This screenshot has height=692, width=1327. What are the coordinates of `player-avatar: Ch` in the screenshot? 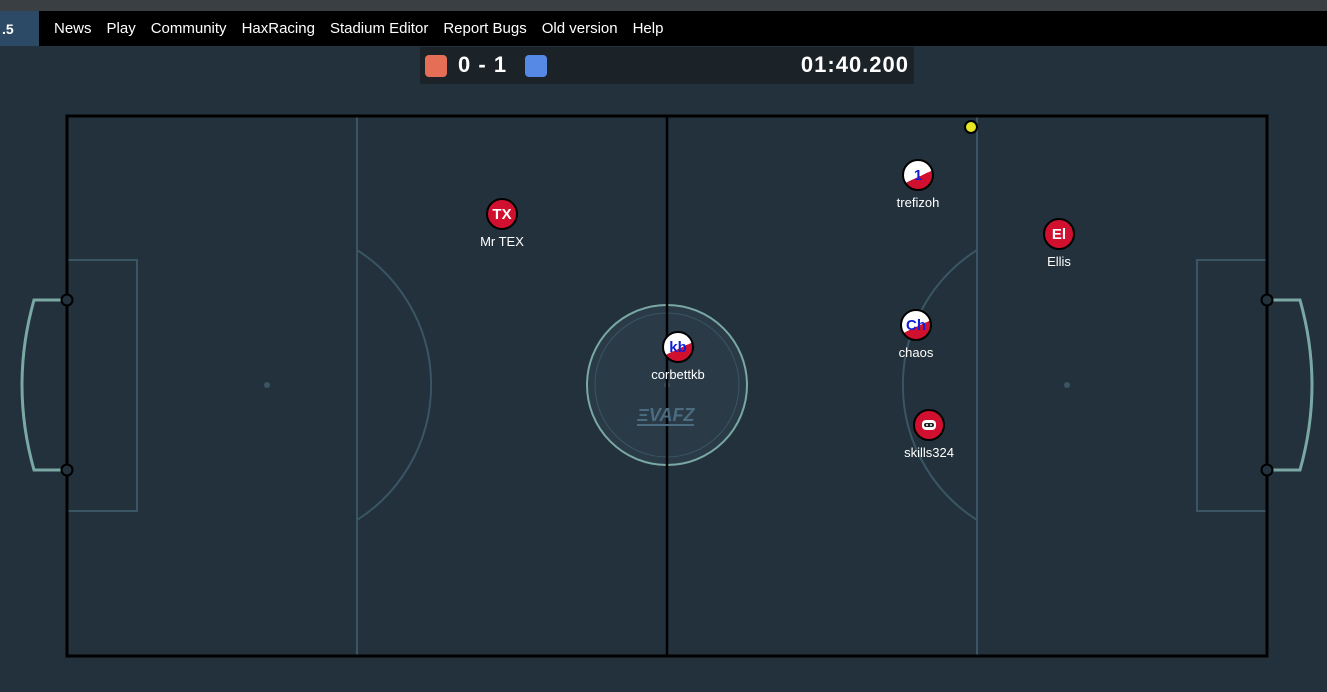 It's located at (916, 325).